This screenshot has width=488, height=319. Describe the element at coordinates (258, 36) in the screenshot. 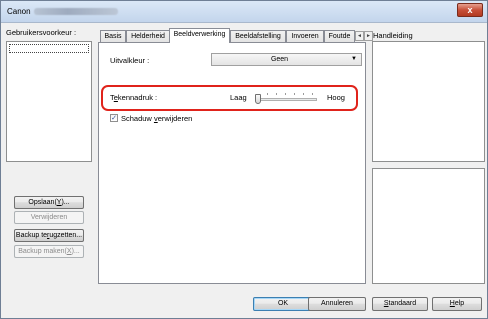

I see `tab-beeldafstelling: Beeldafstelling` at that location.